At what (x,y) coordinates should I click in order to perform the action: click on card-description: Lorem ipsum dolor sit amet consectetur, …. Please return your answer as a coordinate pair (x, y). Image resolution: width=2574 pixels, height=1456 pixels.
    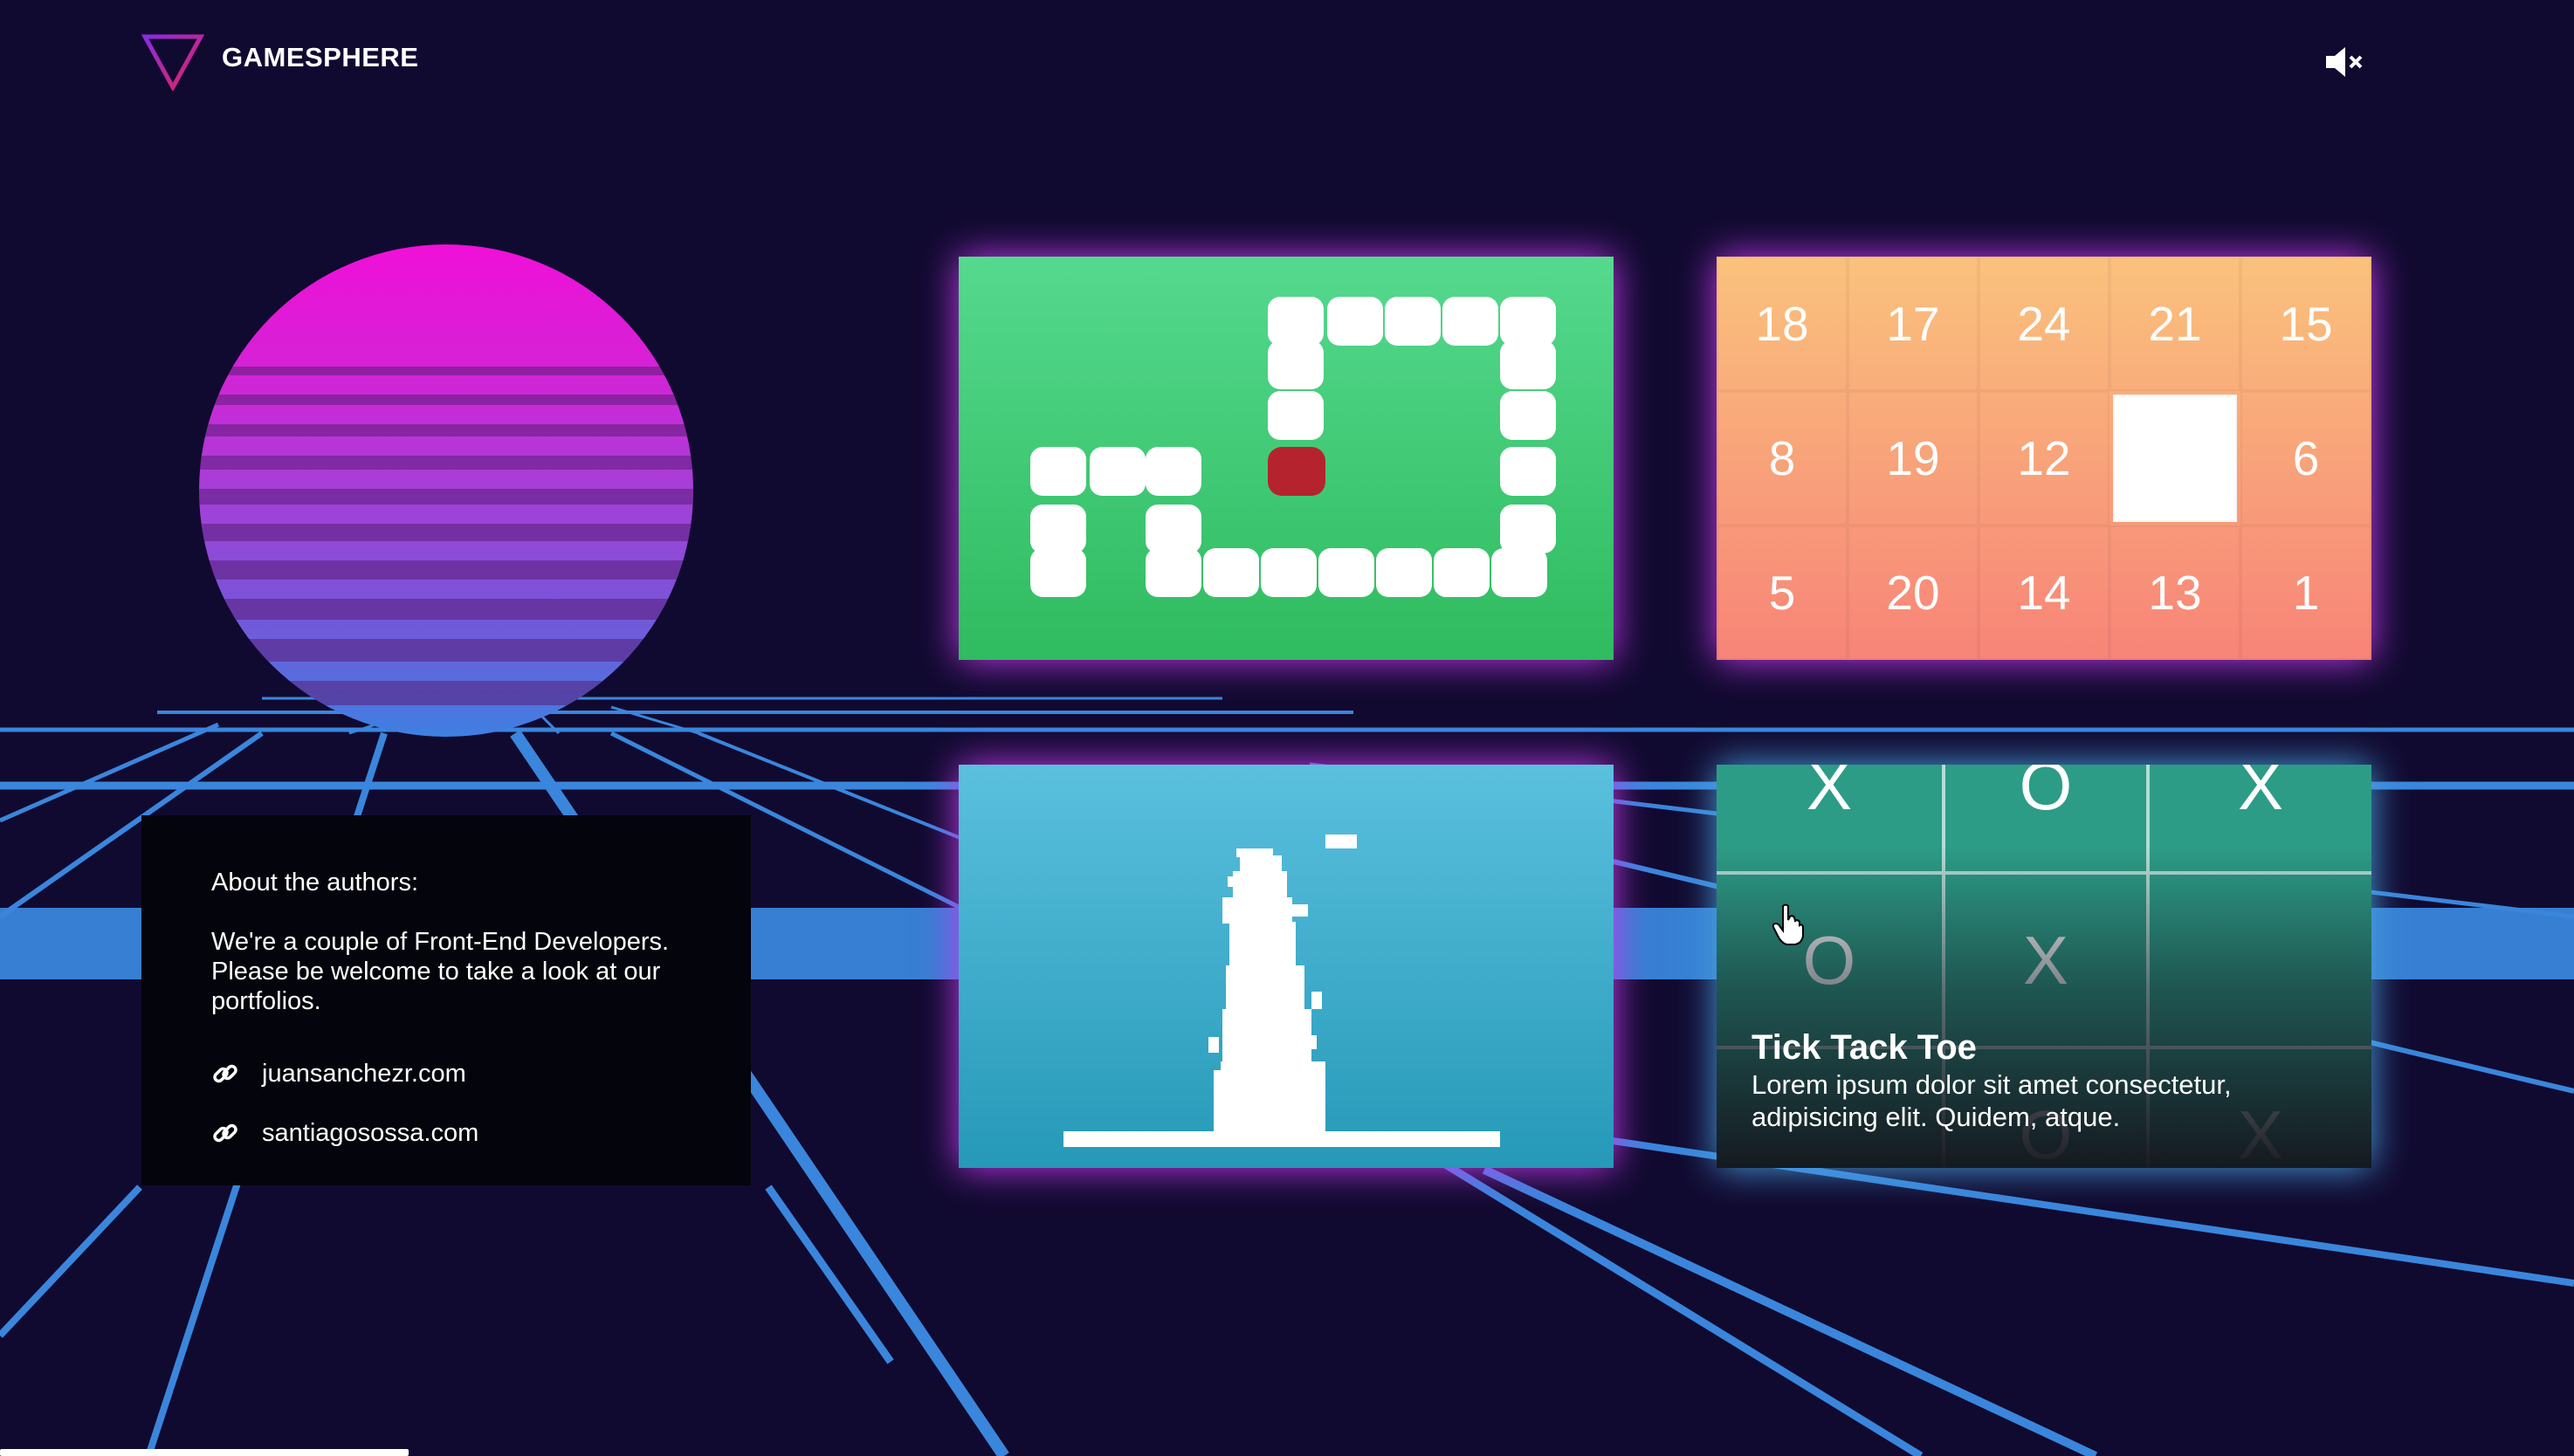
    Looking at the image, I should click on (1992, 1100).